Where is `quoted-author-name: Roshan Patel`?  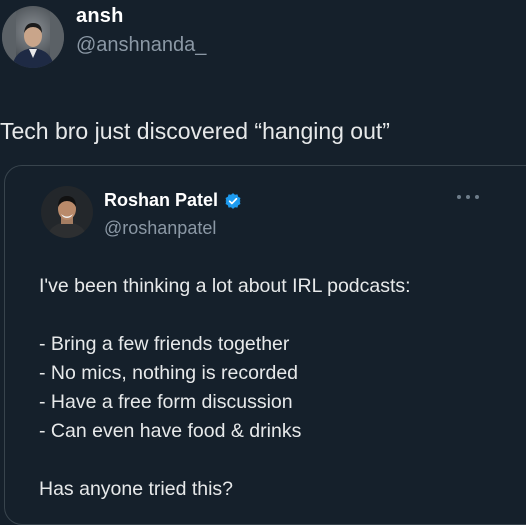
quoted-author-name: Roshan Patel is located at coordinates (161, 200).